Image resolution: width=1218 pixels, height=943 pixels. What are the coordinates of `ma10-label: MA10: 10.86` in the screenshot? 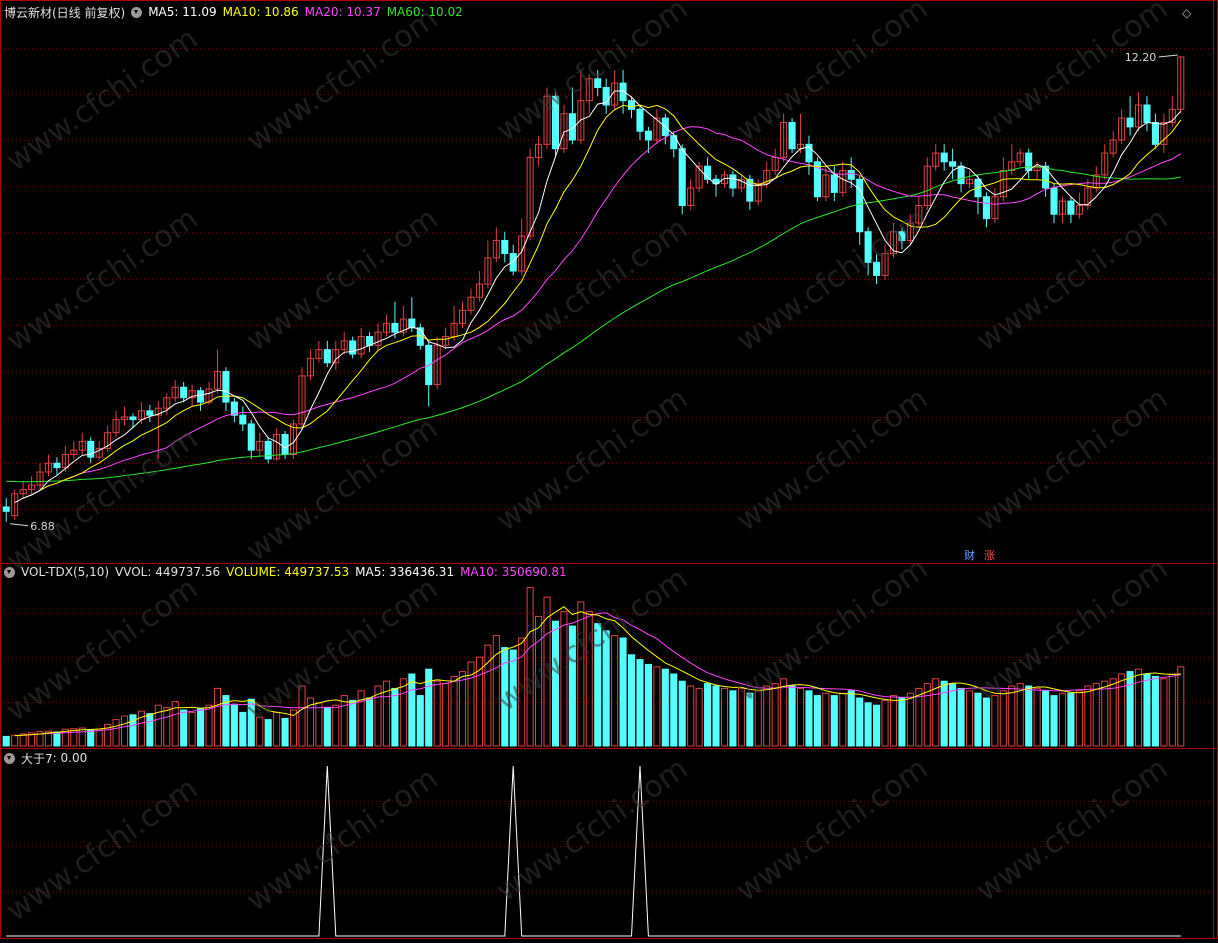 It's located at (260, 12).